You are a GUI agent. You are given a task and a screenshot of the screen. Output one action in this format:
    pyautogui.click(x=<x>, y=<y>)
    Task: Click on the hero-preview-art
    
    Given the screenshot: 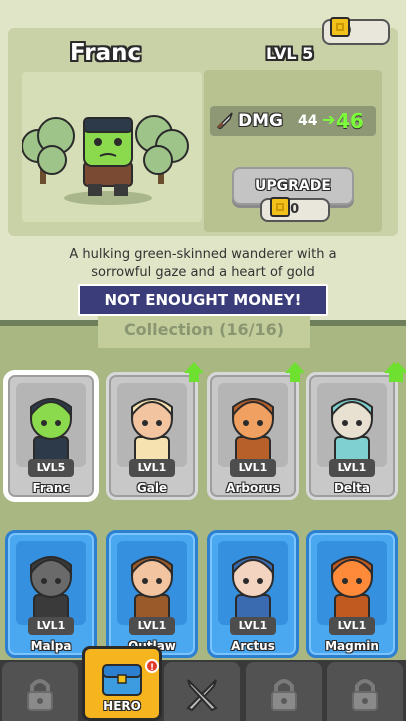 What is the action you would take?
    pyautogui.click(x=105, y=160)
    